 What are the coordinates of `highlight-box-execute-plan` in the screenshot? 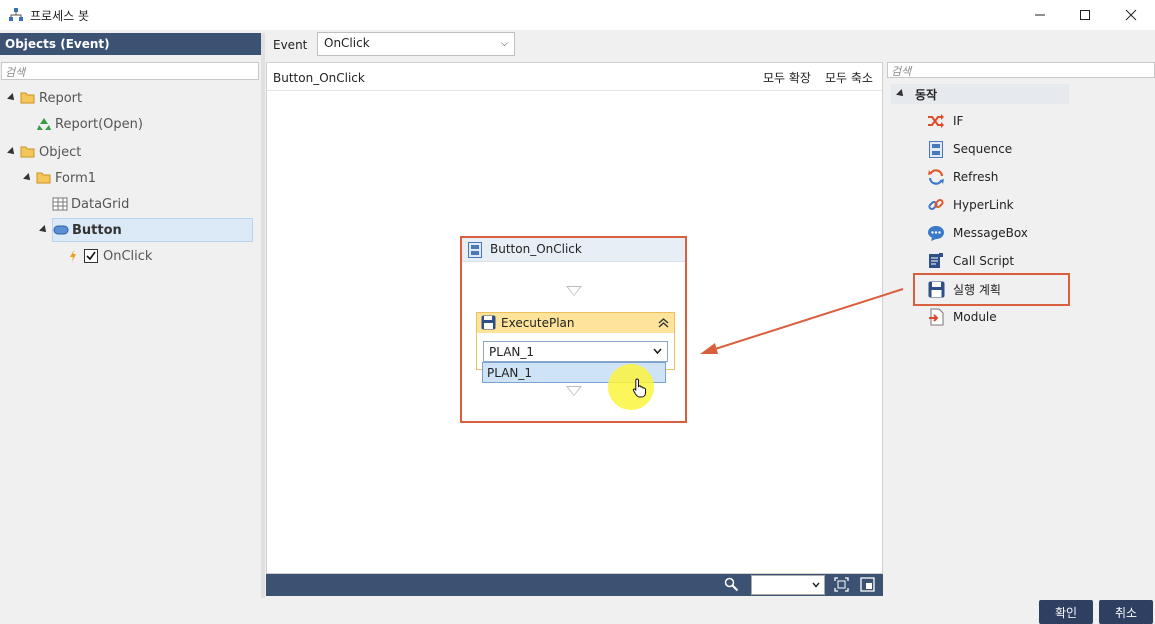 It's located at (991, 289).